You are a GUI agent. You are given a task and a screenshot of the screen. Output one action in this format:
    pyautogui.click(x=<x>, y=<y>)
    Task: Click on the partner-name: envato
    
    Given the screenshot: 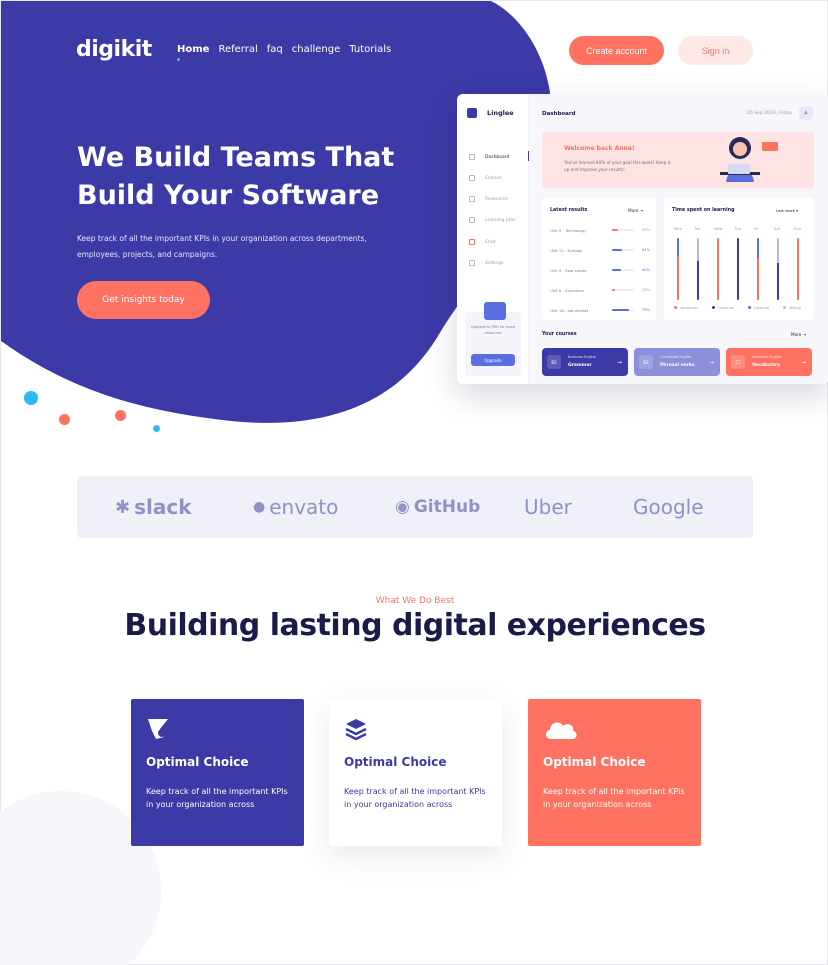 What is the action you would take?
    pyautogui.click(x=304, y=507)
    